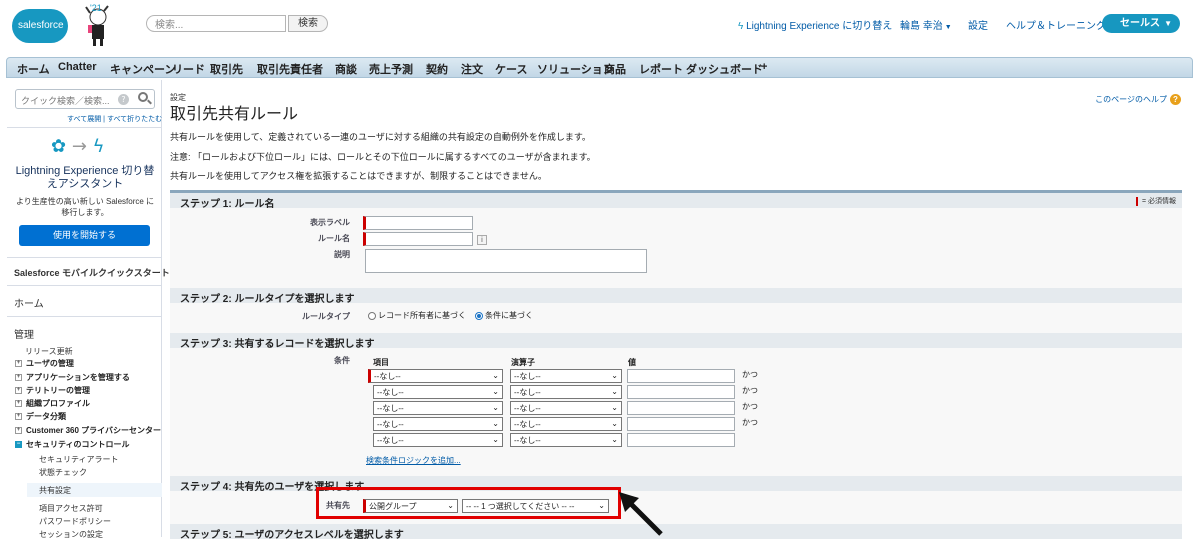 The image size is (1200, 541). What do you see at coordinates (1138, 99) in the screenshot?
I see `page-help-link: このページのヘルプ?` at bounding box center [1138, 99].